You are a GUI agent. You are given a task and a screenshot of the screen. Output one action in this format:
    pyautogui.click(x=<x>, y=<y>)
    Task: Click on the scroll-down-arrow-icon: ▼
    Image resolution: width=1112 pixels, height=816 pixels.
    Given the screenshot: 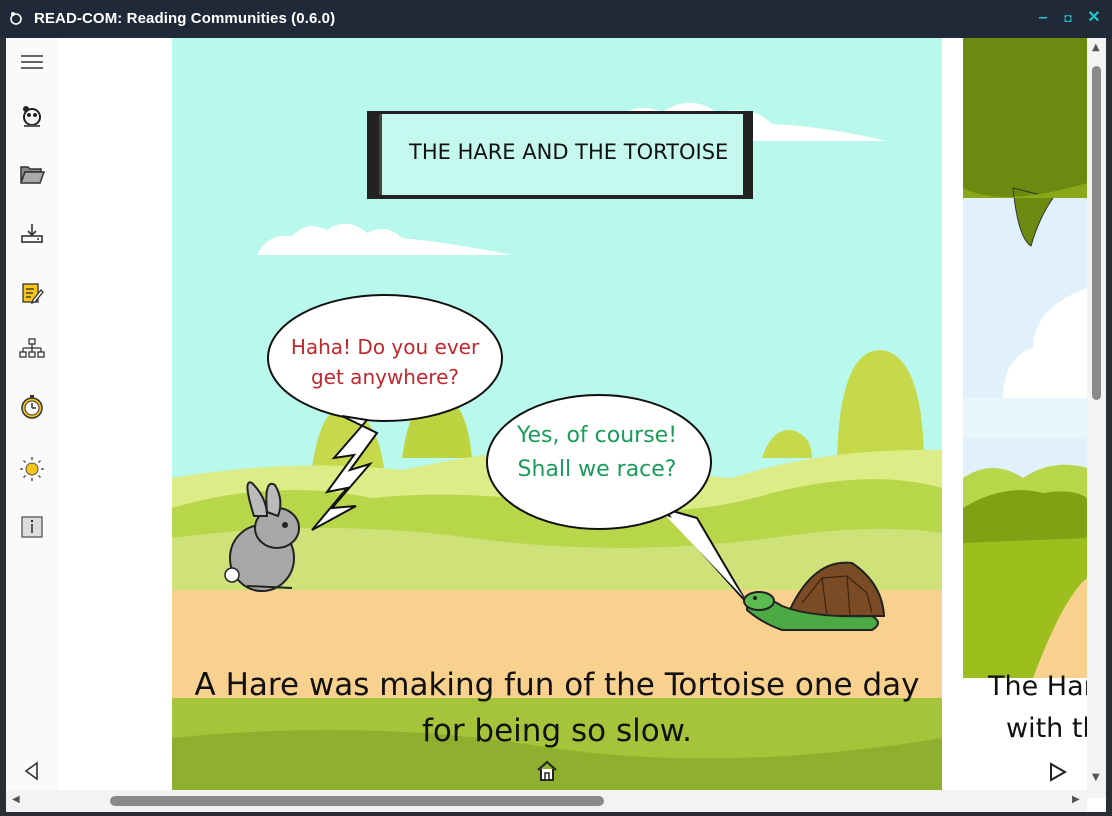 What is the action you would take?
    pyautogui.click(x=1096, y=777)
    